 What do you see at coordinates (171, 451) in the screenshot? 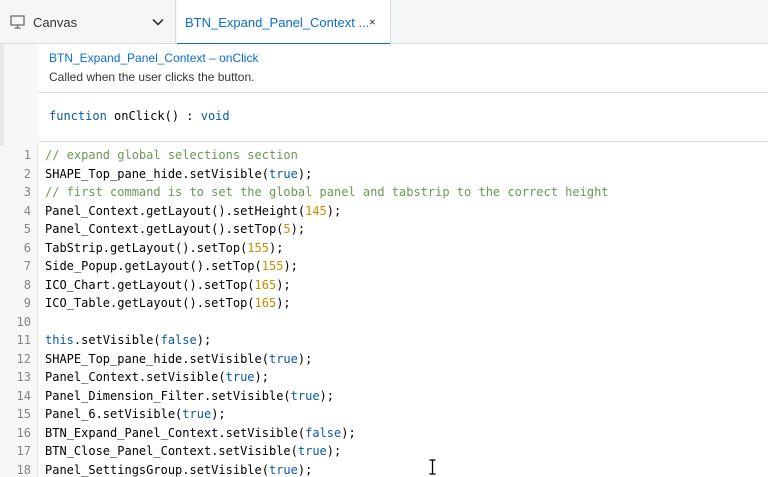
I see `code-token: BTN_Close_Panel_Context.setVisible(` at bounding box center [171, 451].